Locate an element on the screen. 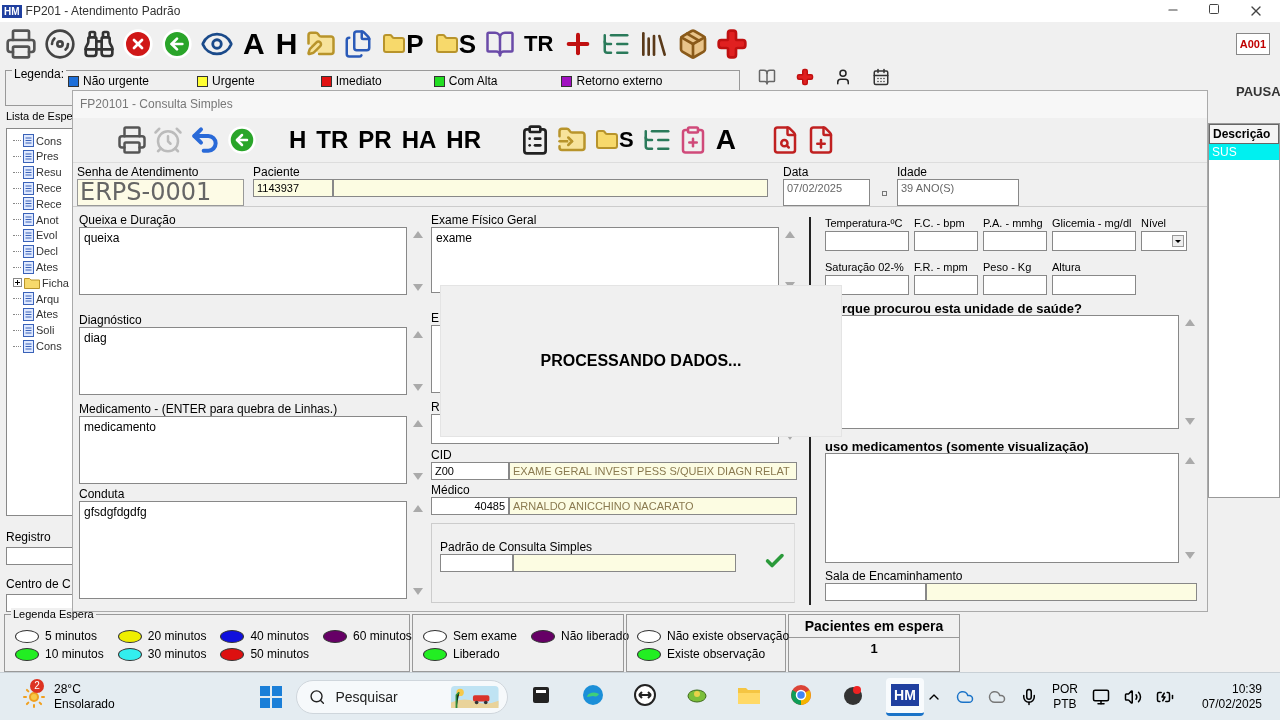 Image resolution: width=1280 pixels, height=720 pixels. undo-icon is located at coordinates (205, 140).